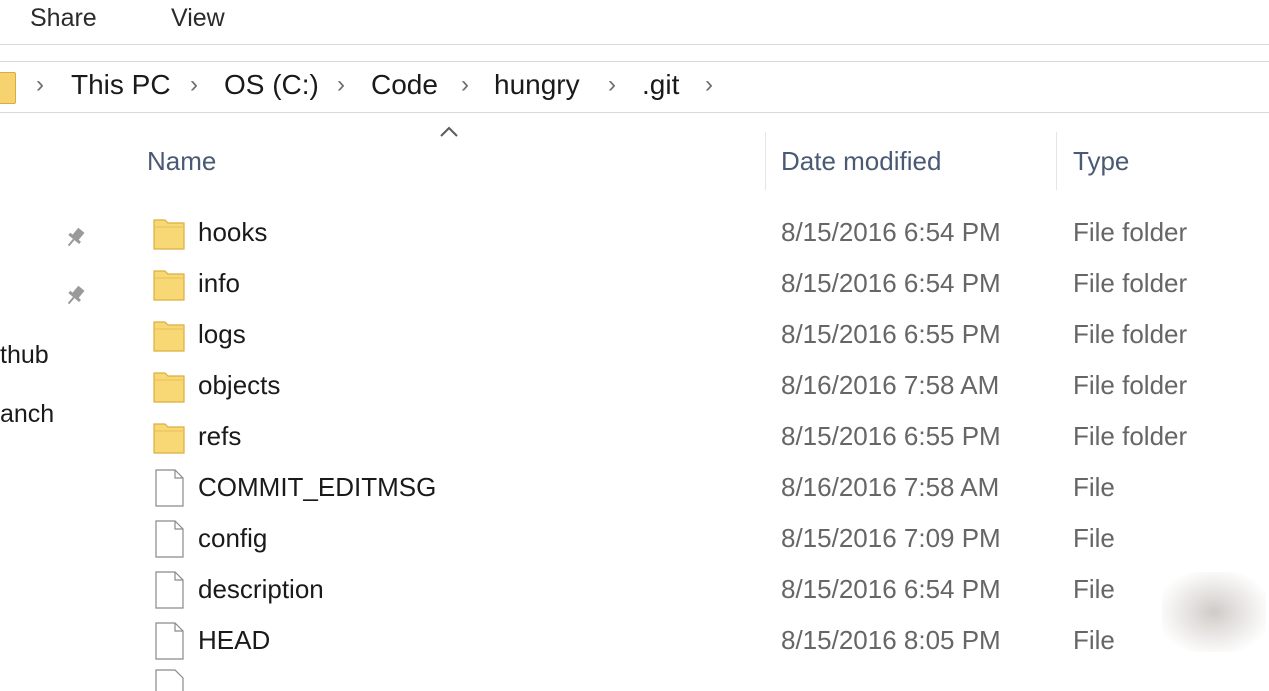 This screenshot has width=1269, height=691. What do you see at coordinates (704, 589) in the screenshot?
I see `list-item: description 8/15/2016 6:54 PM File` at bounding box center [704, 589].